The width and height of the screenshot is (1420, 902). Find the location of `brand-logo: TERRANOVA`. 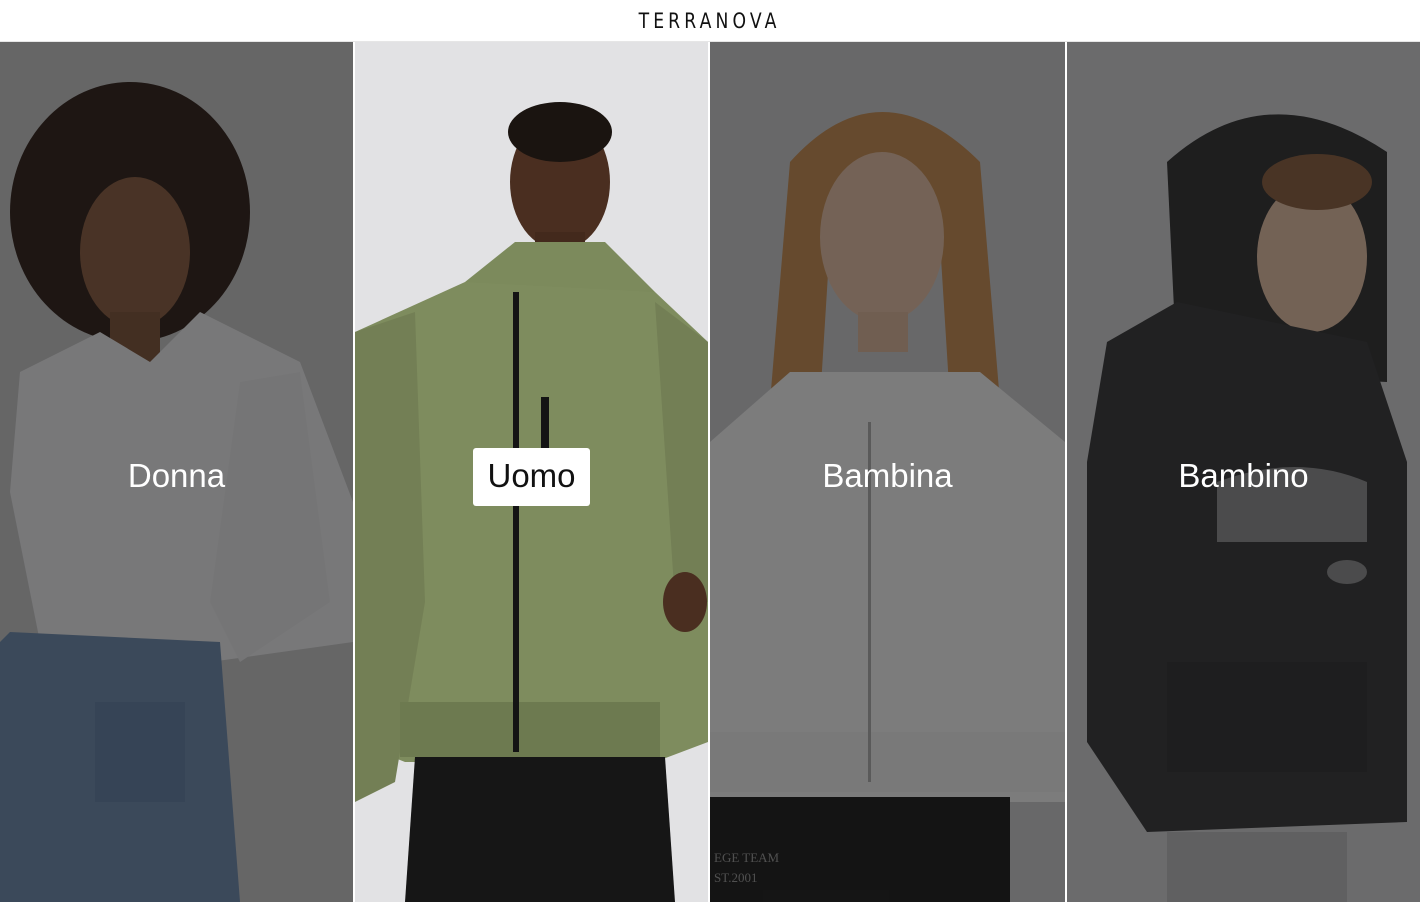

brand-logo: TERRANOVA is located at coordinates (710, 21).